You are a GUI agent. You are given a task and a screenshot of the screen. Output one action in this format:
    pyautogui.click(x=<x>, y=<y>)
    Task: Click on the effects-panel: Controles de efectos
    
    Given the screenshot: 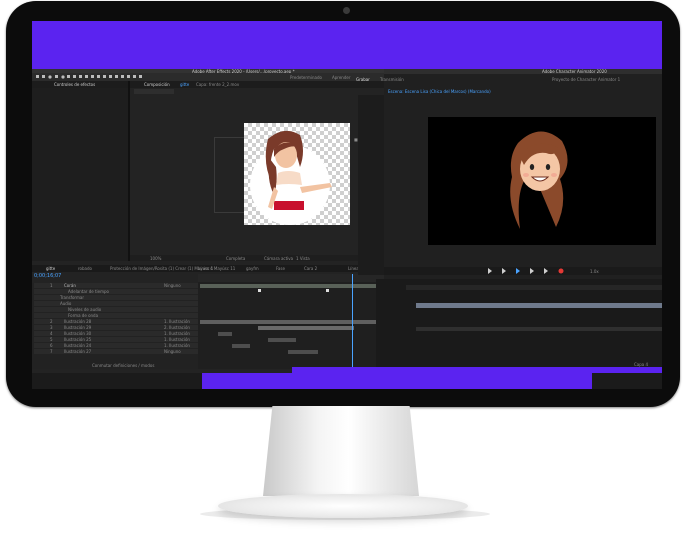 What is the action you would take?
    pyautogui.click(x=80, y=171)
    